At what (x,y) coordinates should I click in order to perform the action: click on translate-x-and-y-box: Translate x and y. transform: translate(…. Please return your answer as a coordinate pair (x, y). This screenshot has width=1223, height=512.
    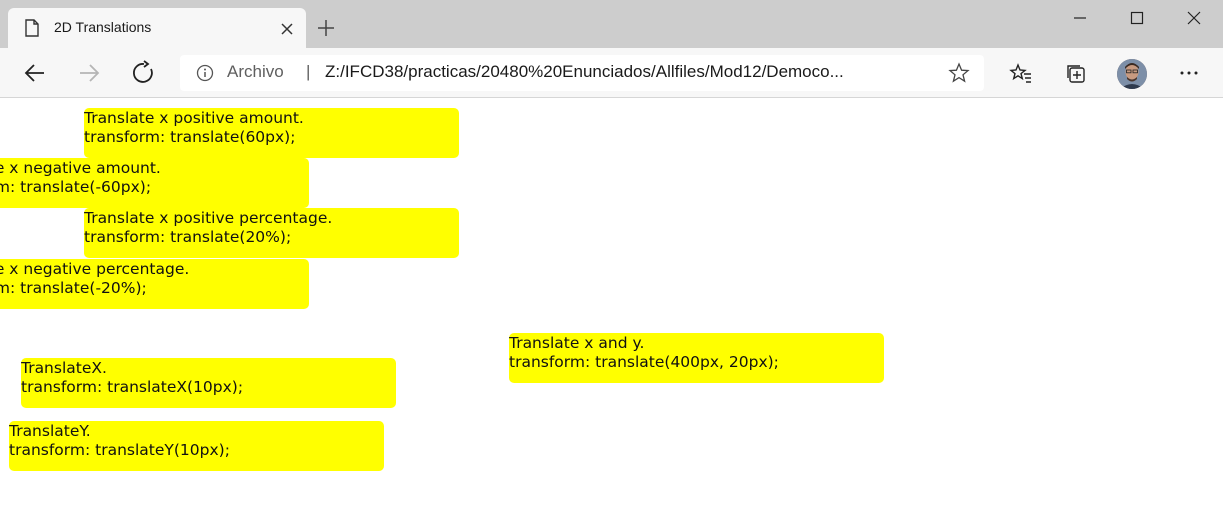
    Looking at the image, I should click on (696, 358).